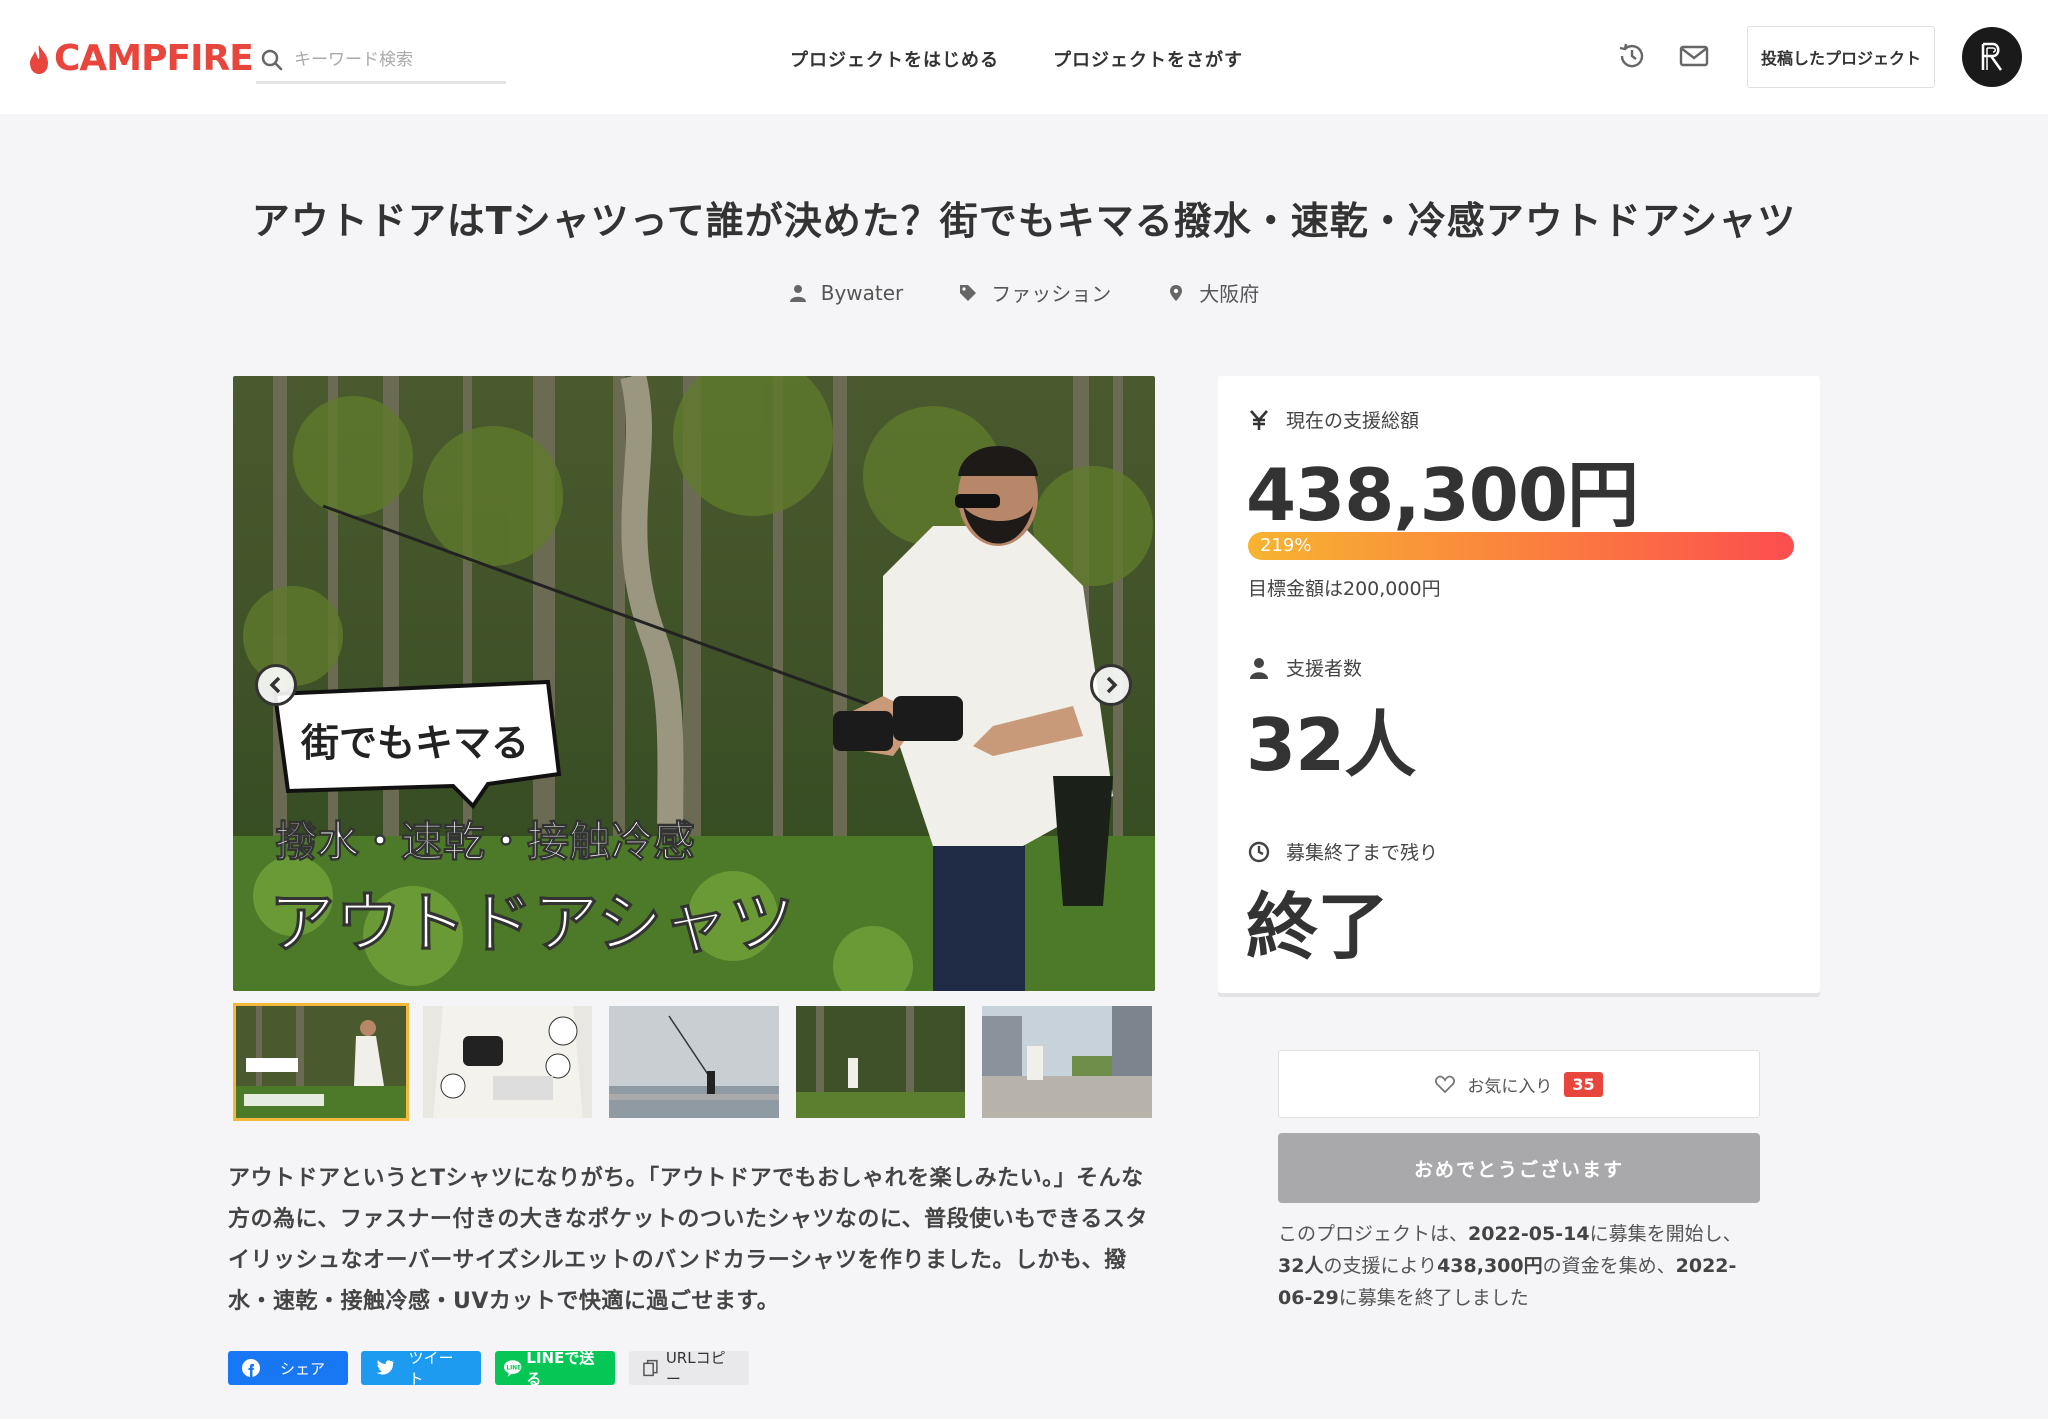 This screenshot has width=2048, height=1419. Describe the element at coordinates (1373, 1234) in the screenshot. I see `summary-prefix: このプロジェクトは、` at that location.